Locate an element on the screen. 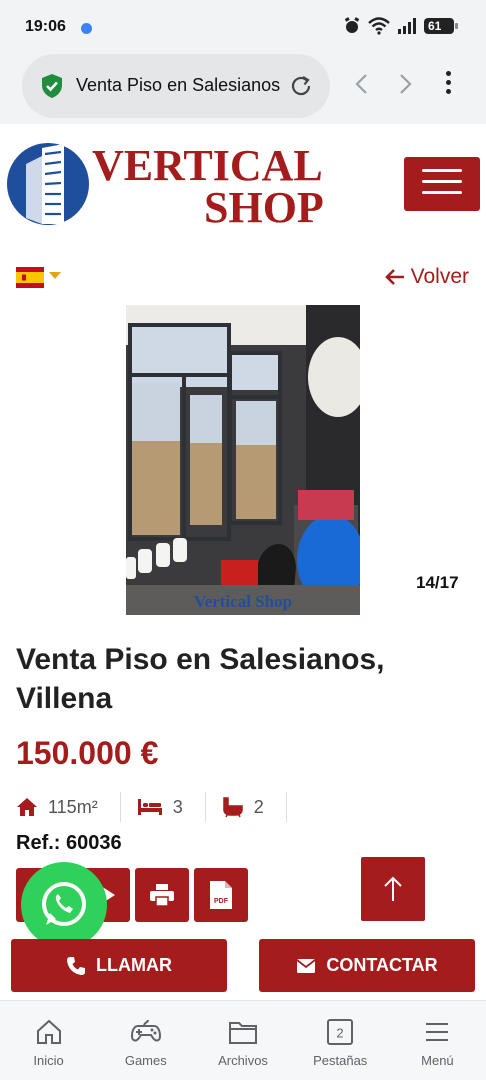 The width and height of the screenshot is (486, 1080). property-photo-image: Vertical Shop is located at coordinates (243, 460).